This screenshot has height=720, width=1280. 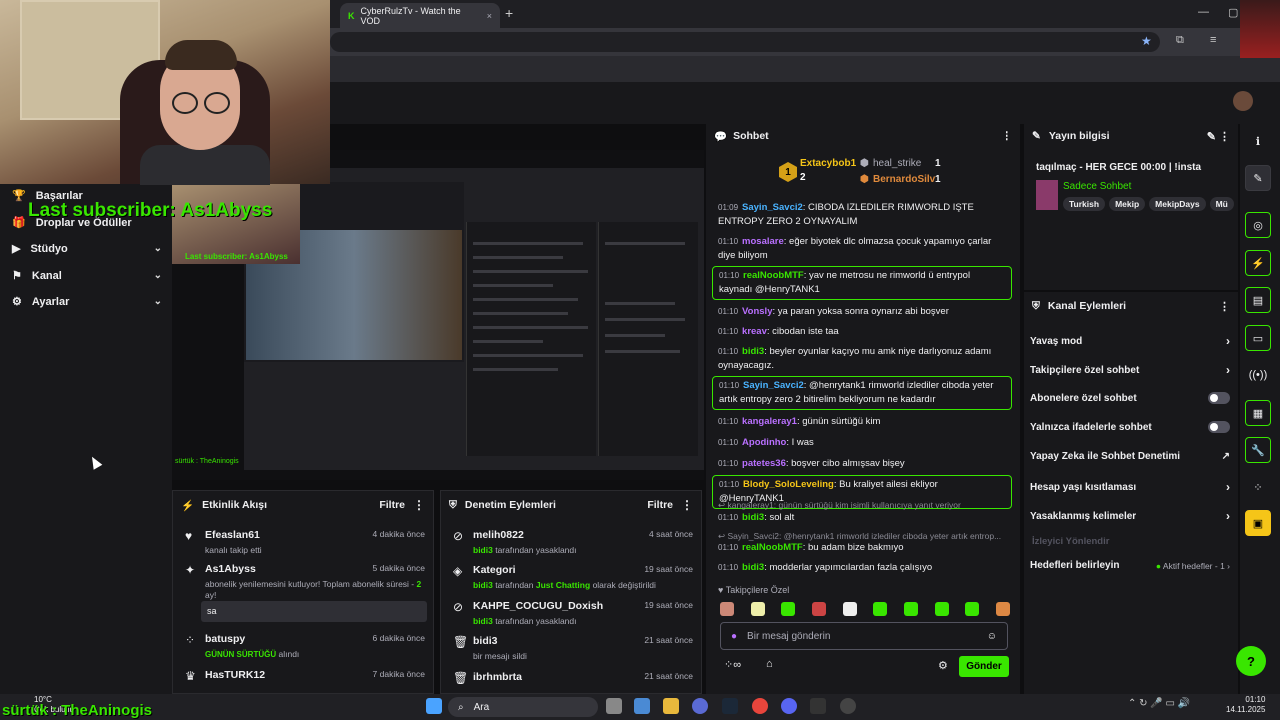 What do you see at coordinates (862, 443) in the screenshot?
I see `chat-message: 01:10 Apodinho: I was` at bounding box center [862, 443].